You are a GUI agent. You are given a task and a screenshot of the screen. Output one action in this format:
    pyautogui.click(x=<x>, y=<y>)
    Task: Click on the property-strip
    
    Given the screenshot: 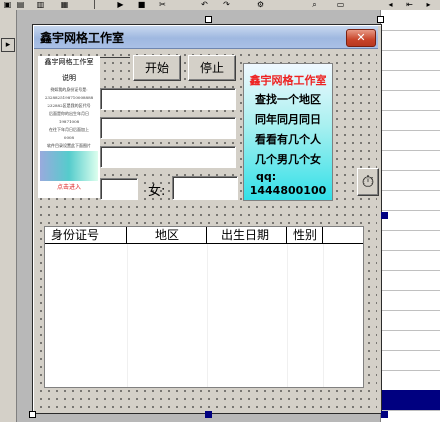 What is the action you would take?
    pyautogui.click(x=410, y=216)
    